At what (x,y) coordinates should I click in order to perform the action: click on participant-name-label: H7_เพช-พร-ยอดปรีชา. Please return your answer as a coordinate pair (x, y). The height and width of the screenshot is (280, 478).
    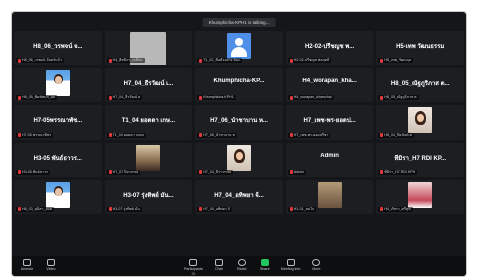
    Looking at the image, I should click on (311, 134).